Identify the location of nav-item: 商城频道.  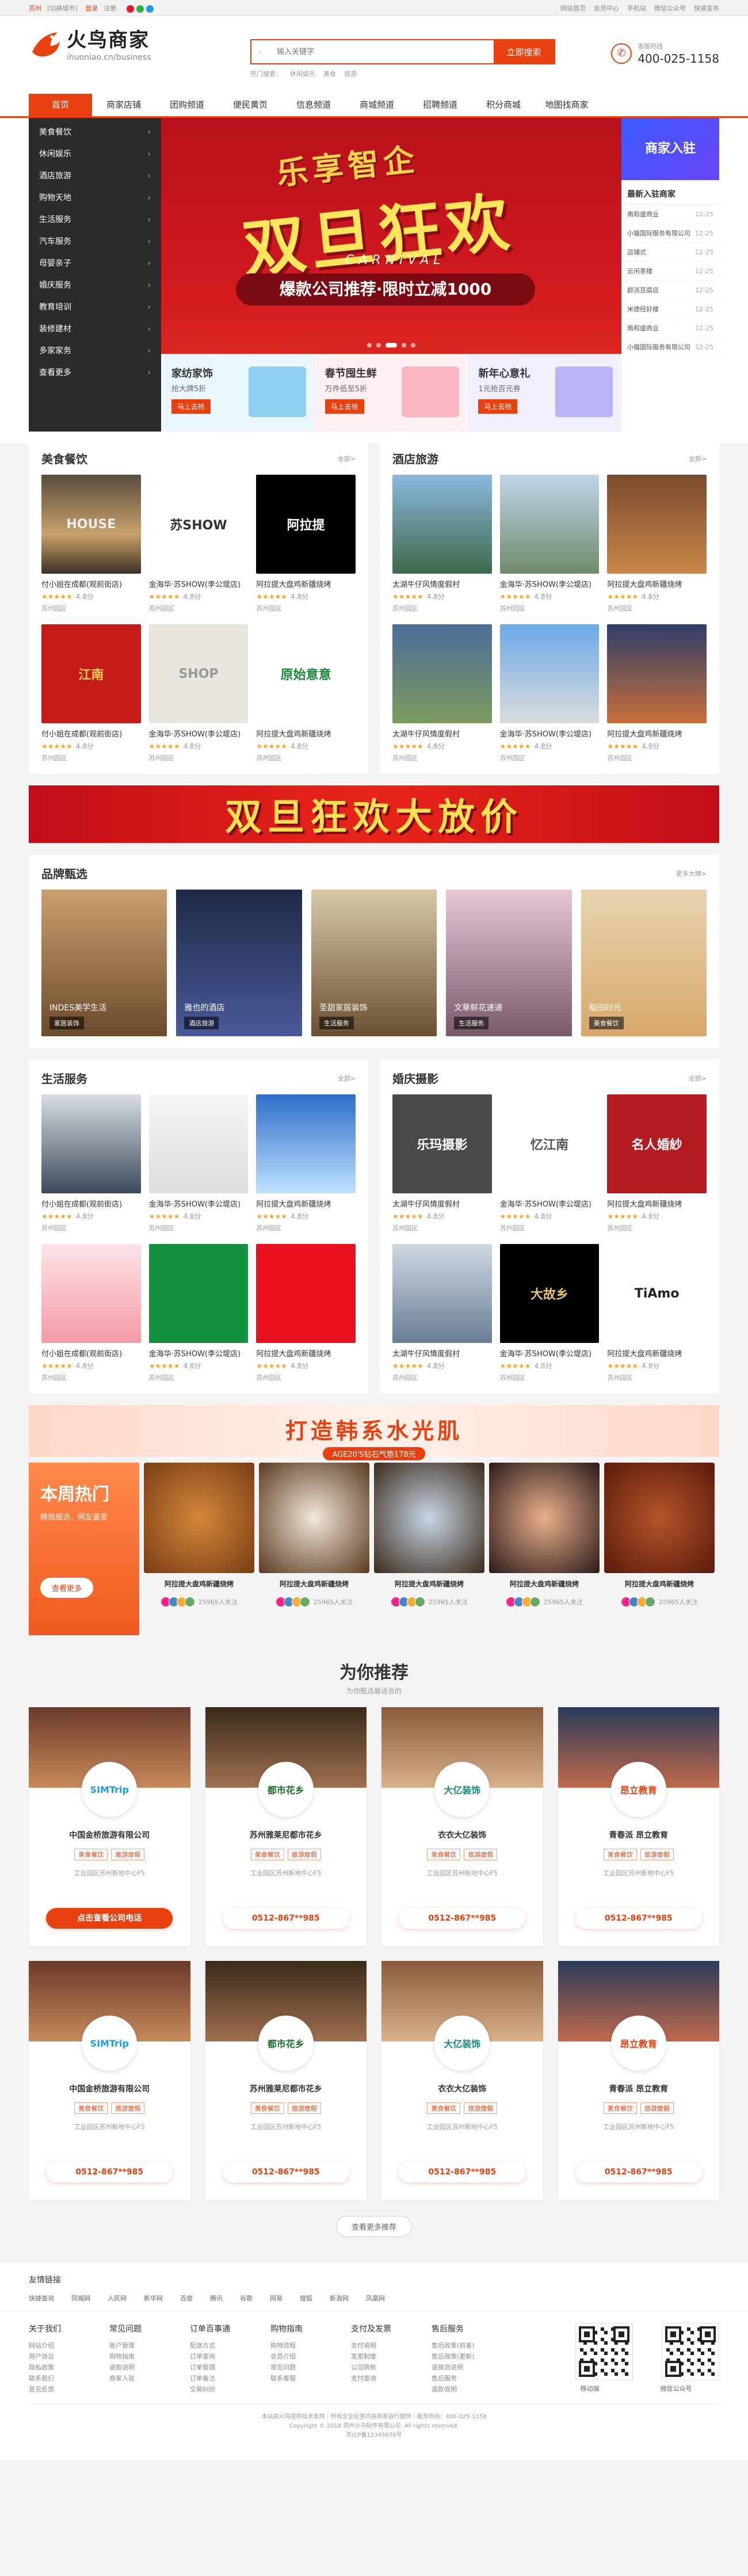
(377, 105).